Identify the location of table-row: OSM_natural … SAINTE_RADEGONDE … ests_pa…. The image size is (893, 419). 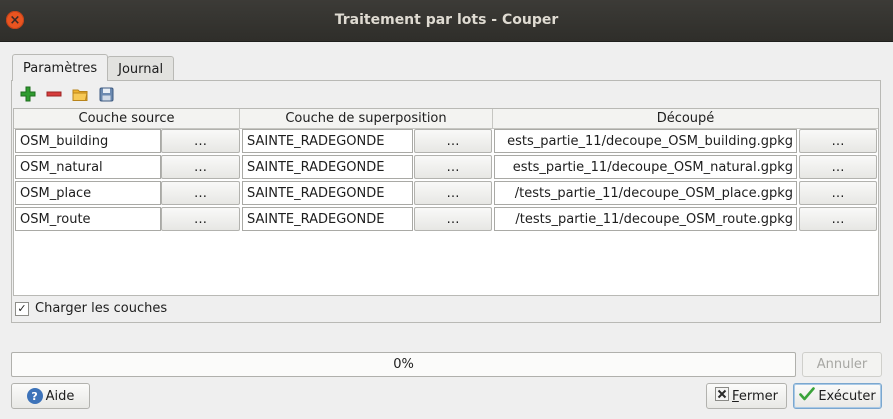
(446, 168).